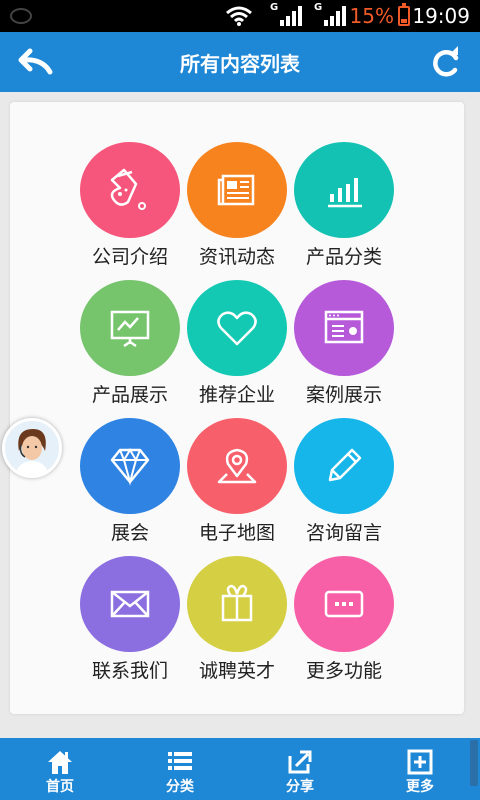 The image size is (480, 800). I want to click on tab-label: 分享, so click(300, 787).